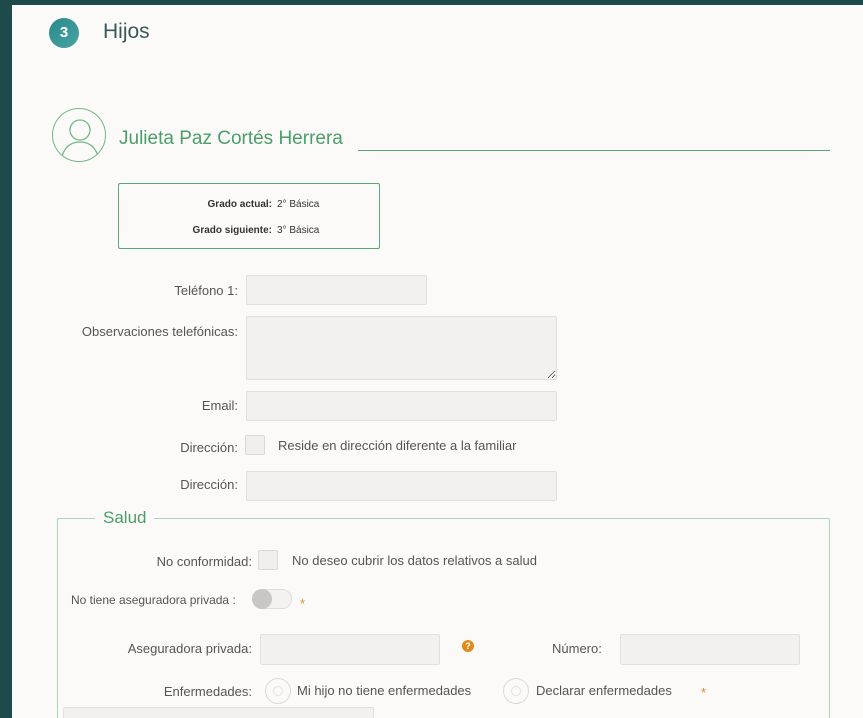  I want to click on phone-input, so click(336, 290).